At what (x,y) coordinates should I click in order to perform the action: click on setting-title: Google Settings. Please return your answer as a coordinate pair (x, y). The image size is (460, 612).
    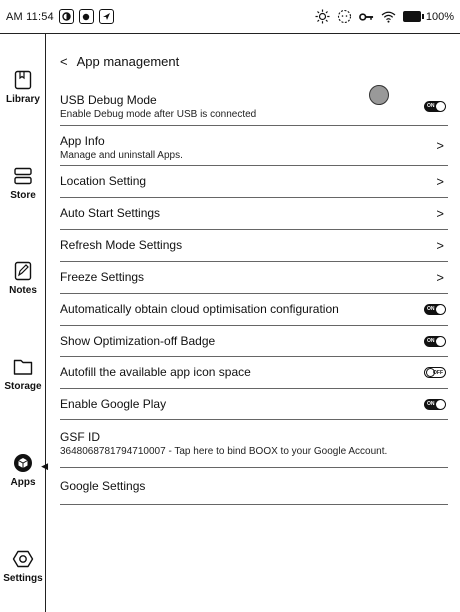
    Looking at the image, I should click on (103, 485).